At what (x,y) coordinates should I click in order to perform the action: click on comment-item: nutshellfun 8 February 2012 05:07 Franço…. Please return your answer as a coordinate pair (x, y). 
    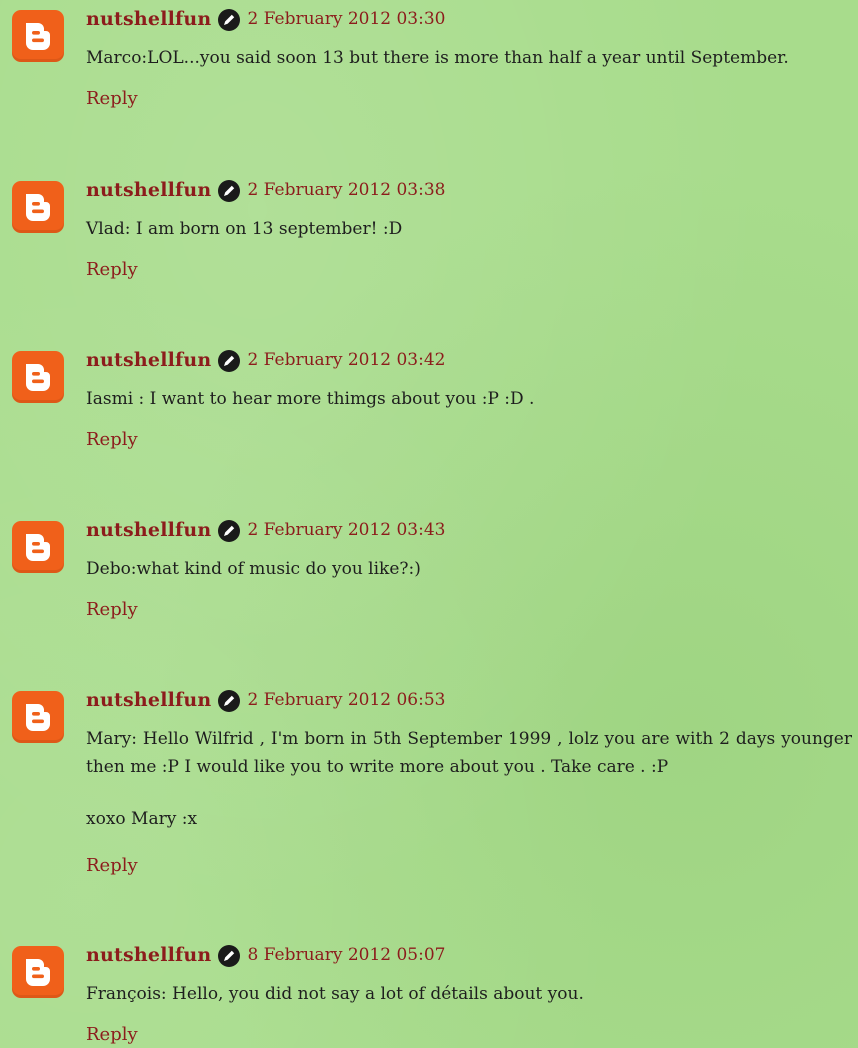
    Looking at the image, I should click on (429, 992).